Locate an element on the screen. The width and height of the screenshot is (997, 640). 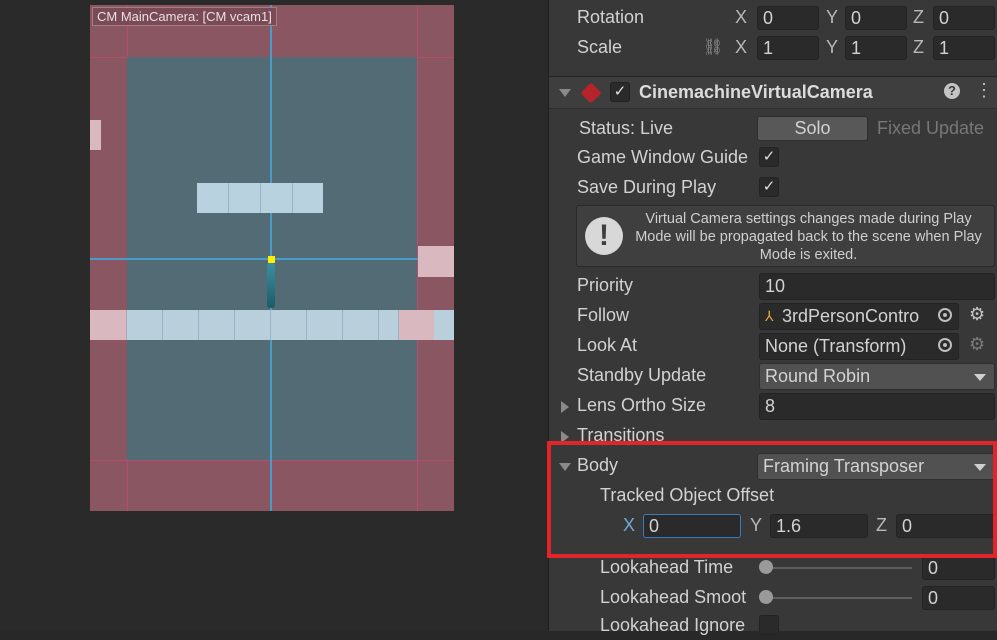
lookahead-smoothing-slider-knob is located at coordinates (766, 597).